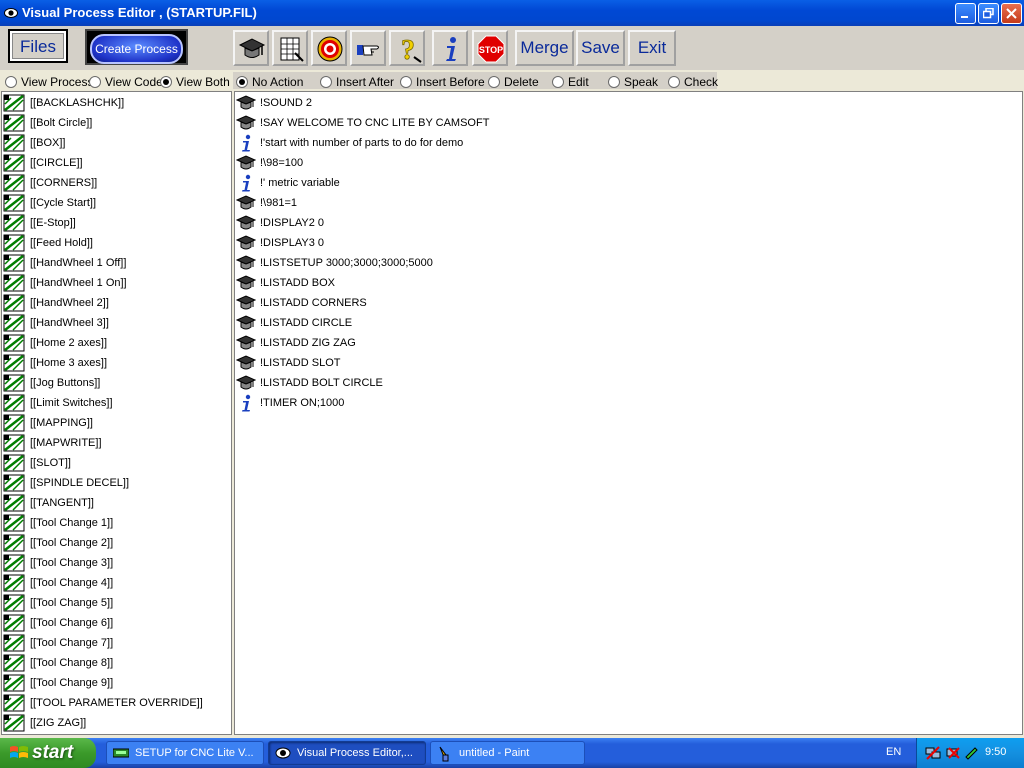  What do you see at coordinates (11, 82) in the screenshot?
I see `radio-dot-view-process` at bounding box center [11, 82].